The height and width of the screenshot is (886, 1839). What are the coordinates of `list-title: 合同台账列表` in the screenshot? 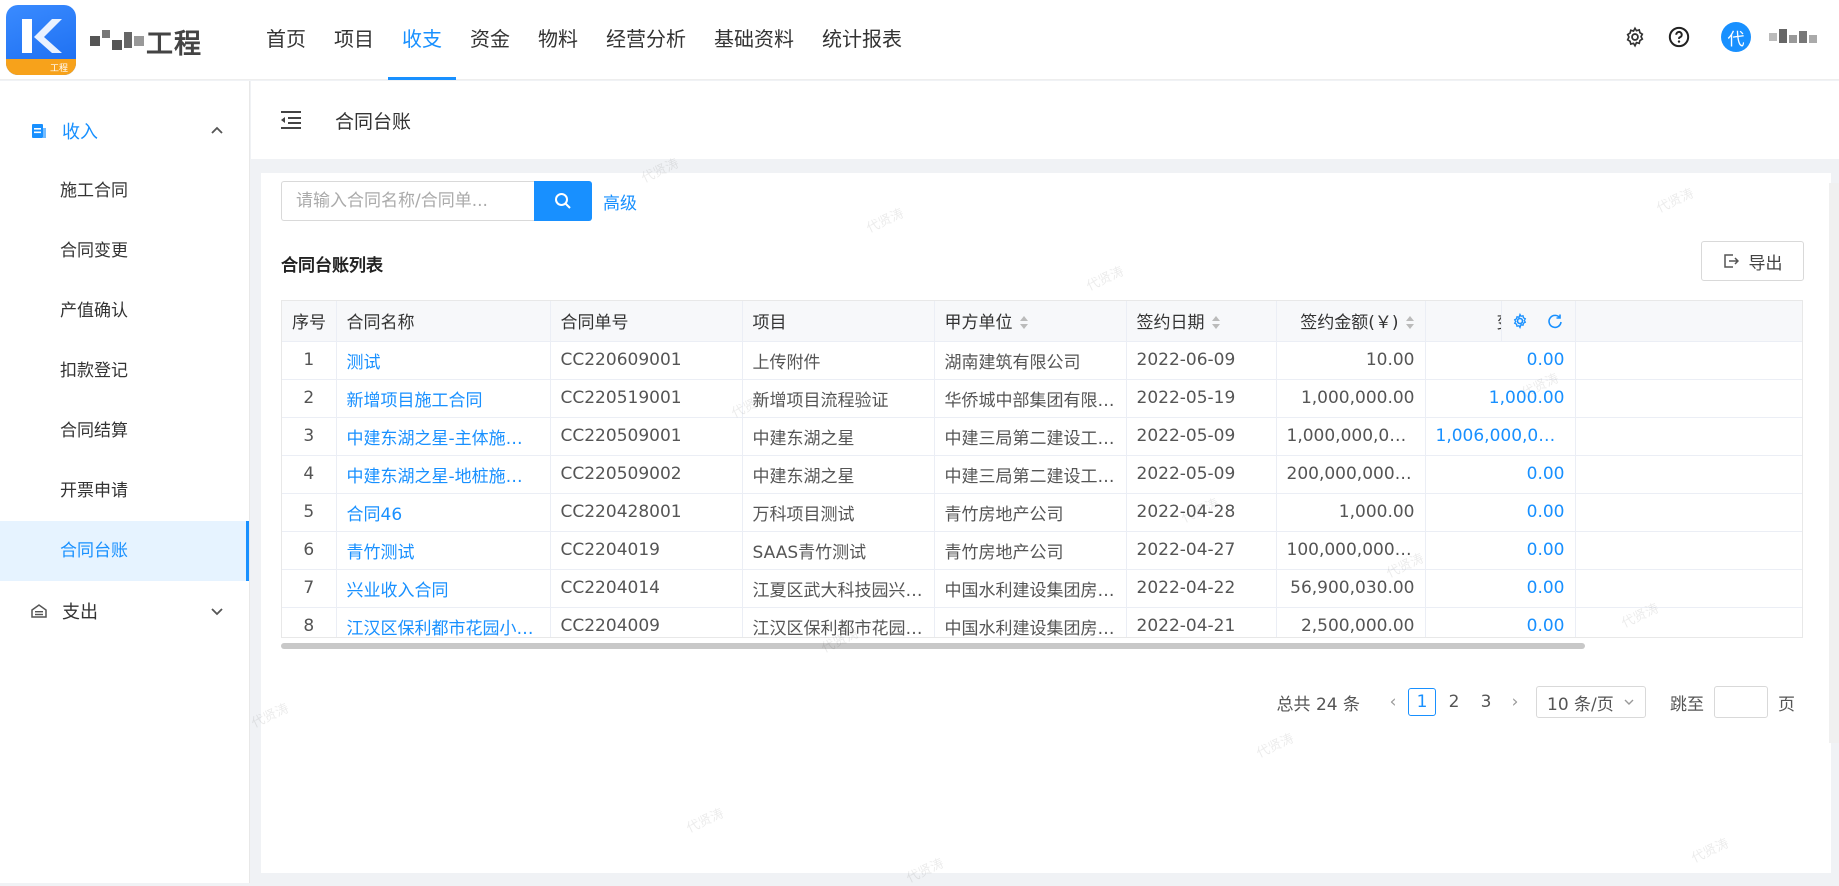 It's located at (332, 266).